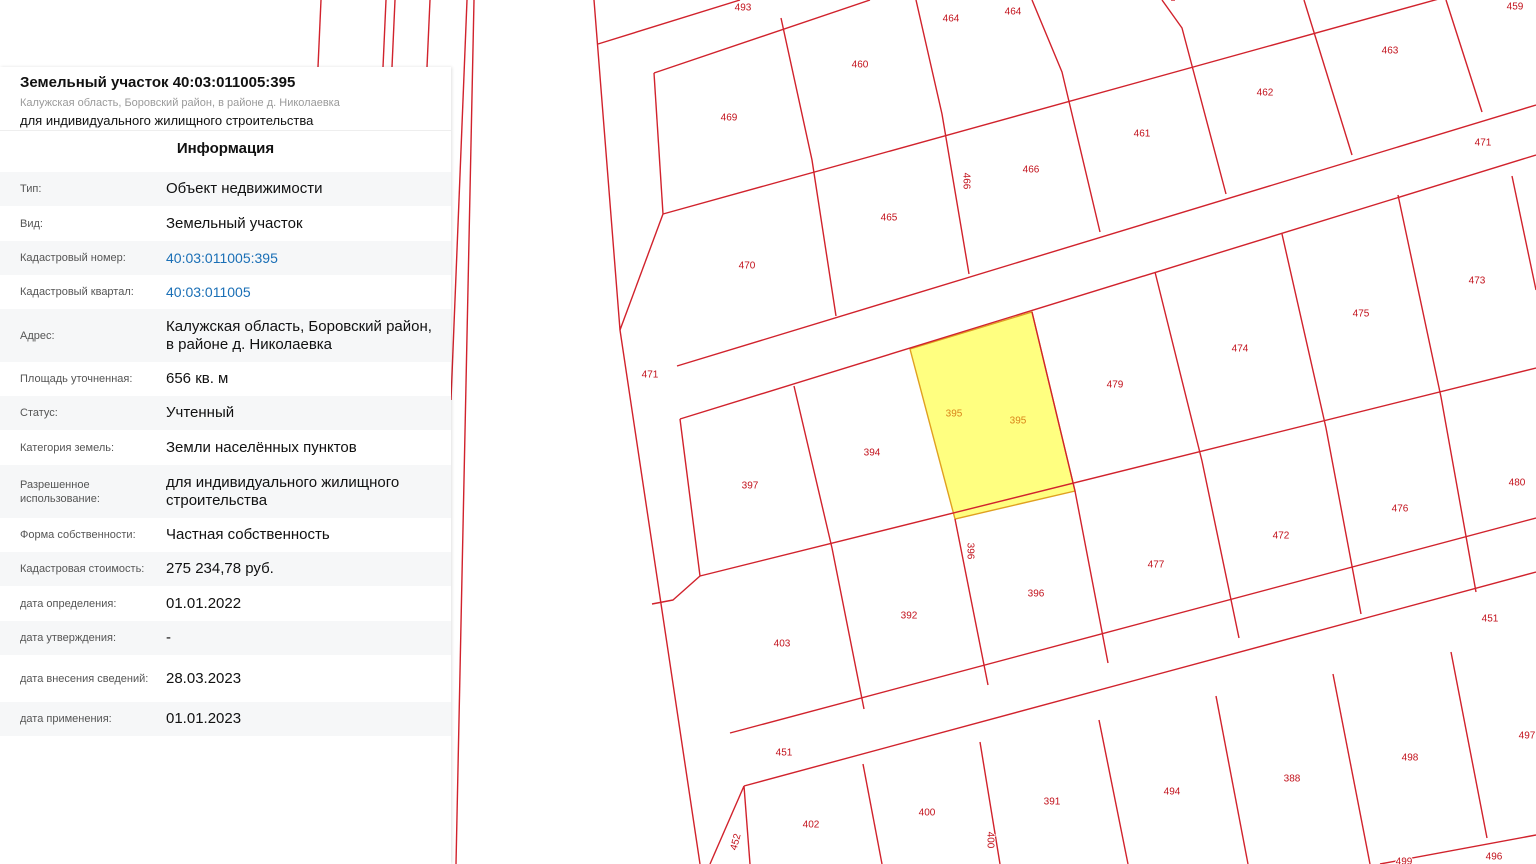 The image size is (1536, 864). Describe the element at coordinates (1052, 802) in the screenshot. I see `parcel-label: 391` at that location.